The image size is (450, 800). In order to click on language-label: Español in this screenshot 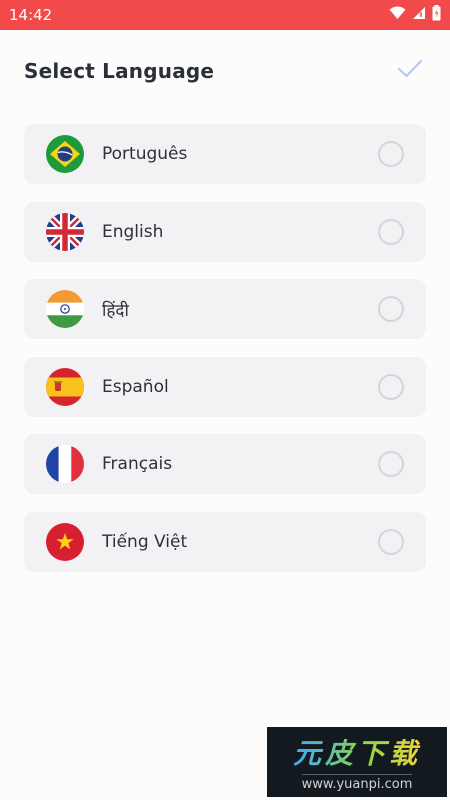, I will do `click(135, 386)`.